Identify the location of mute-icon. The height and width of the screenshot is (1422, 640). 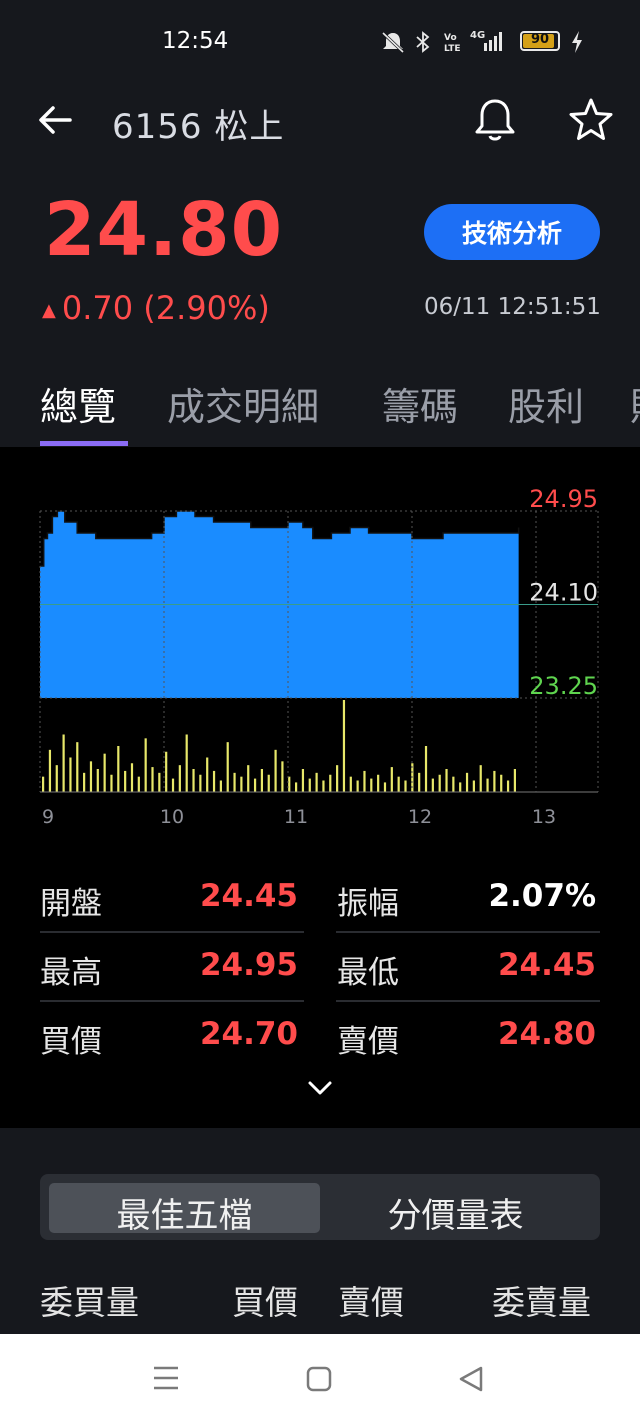
(393, 42).